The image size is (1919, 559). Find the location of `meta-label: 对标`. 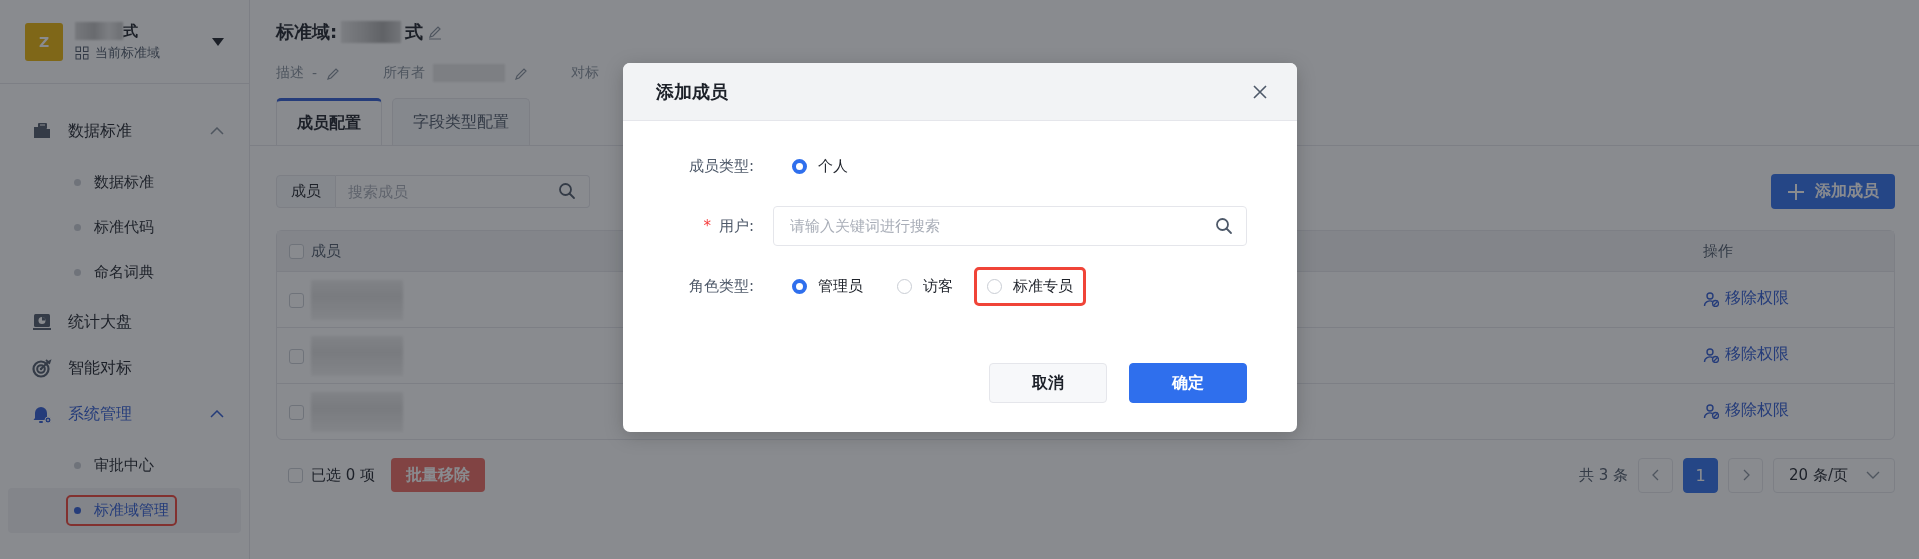

meta-label: 对标 is located at coordinates (585, 73).